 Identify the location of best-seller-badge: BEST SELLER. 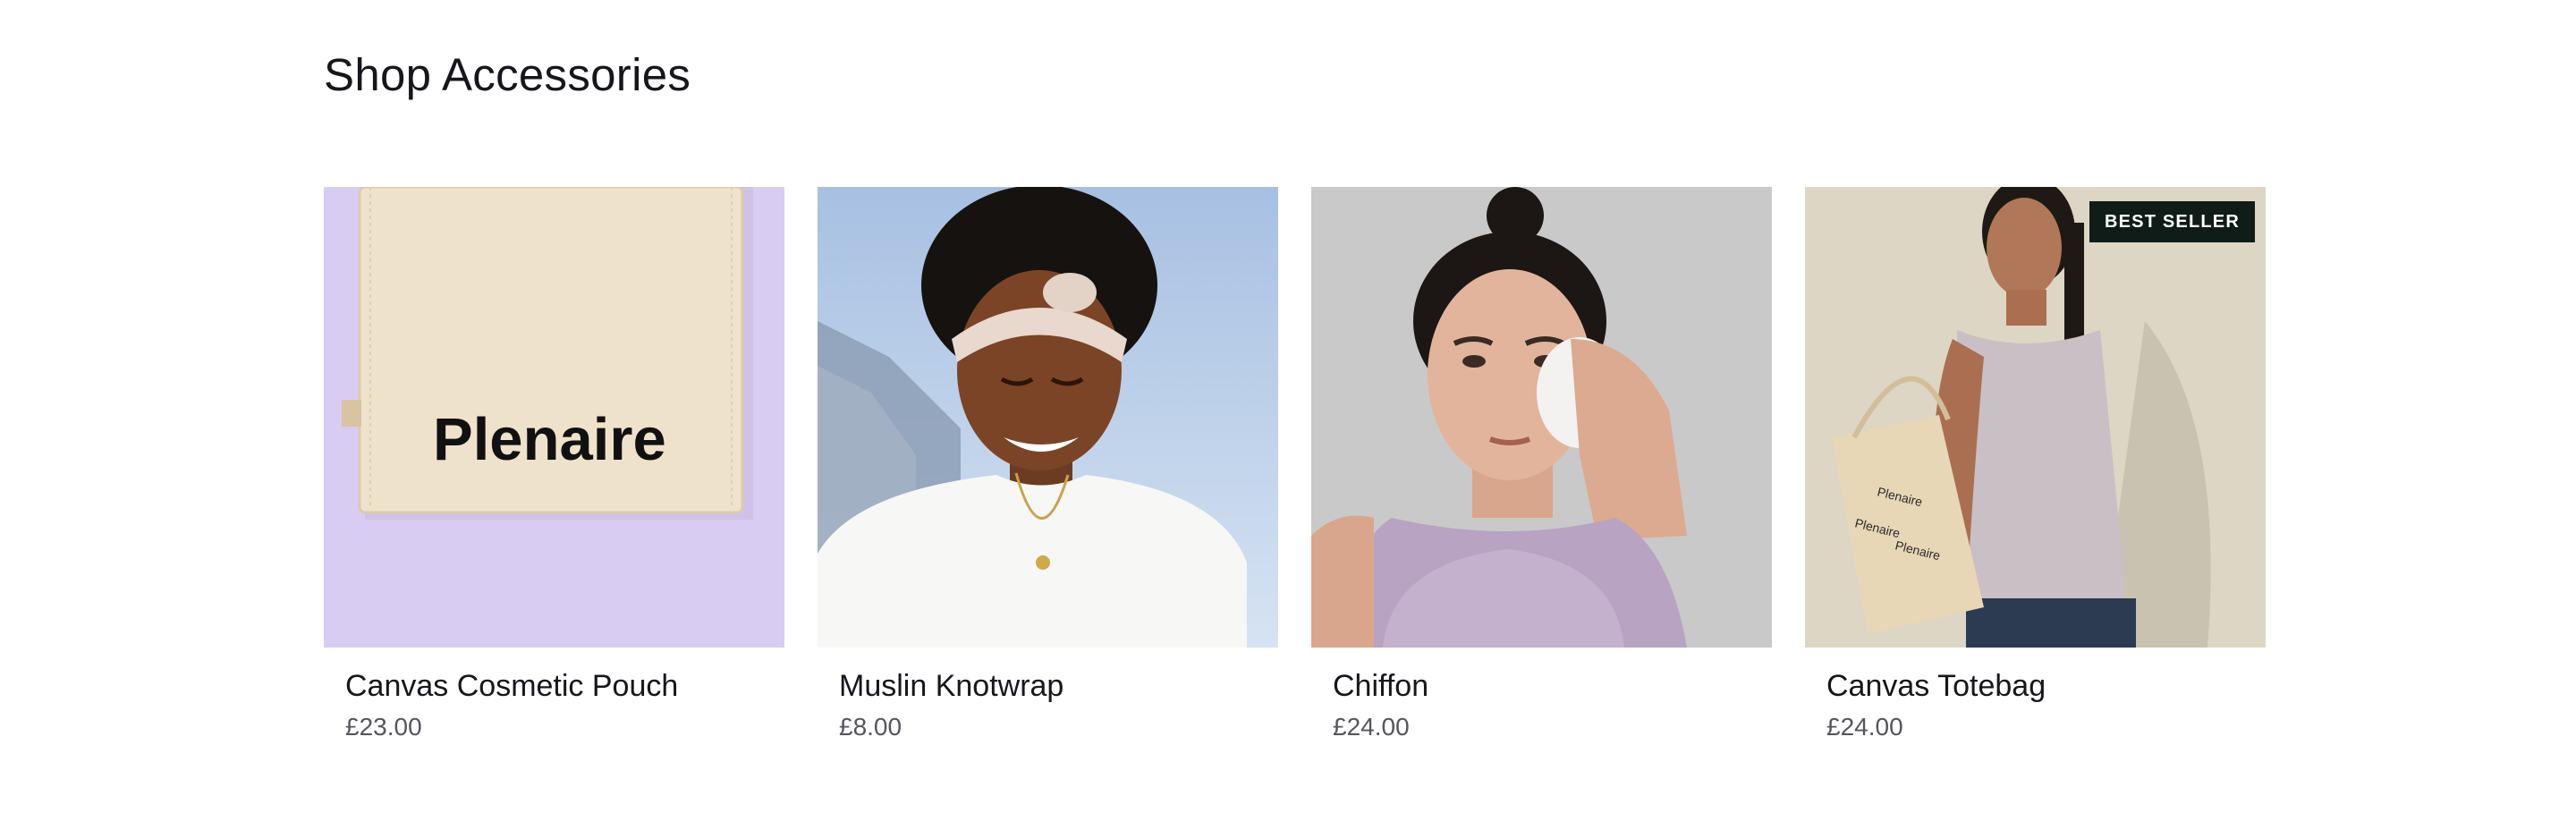
(2172, 221).